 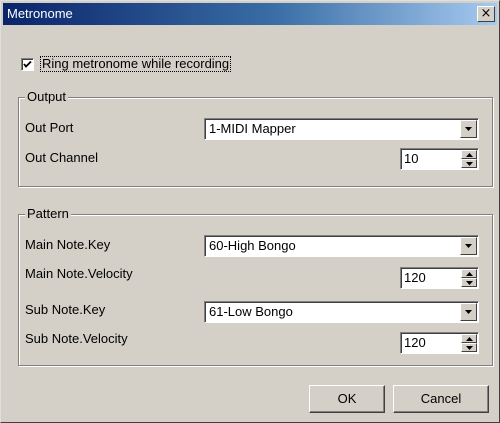 What do you see at coordinates (68, 244) in the screenshot?
I see `main-note-key-label: Main Note.Key` at bounding box center [68, 244].